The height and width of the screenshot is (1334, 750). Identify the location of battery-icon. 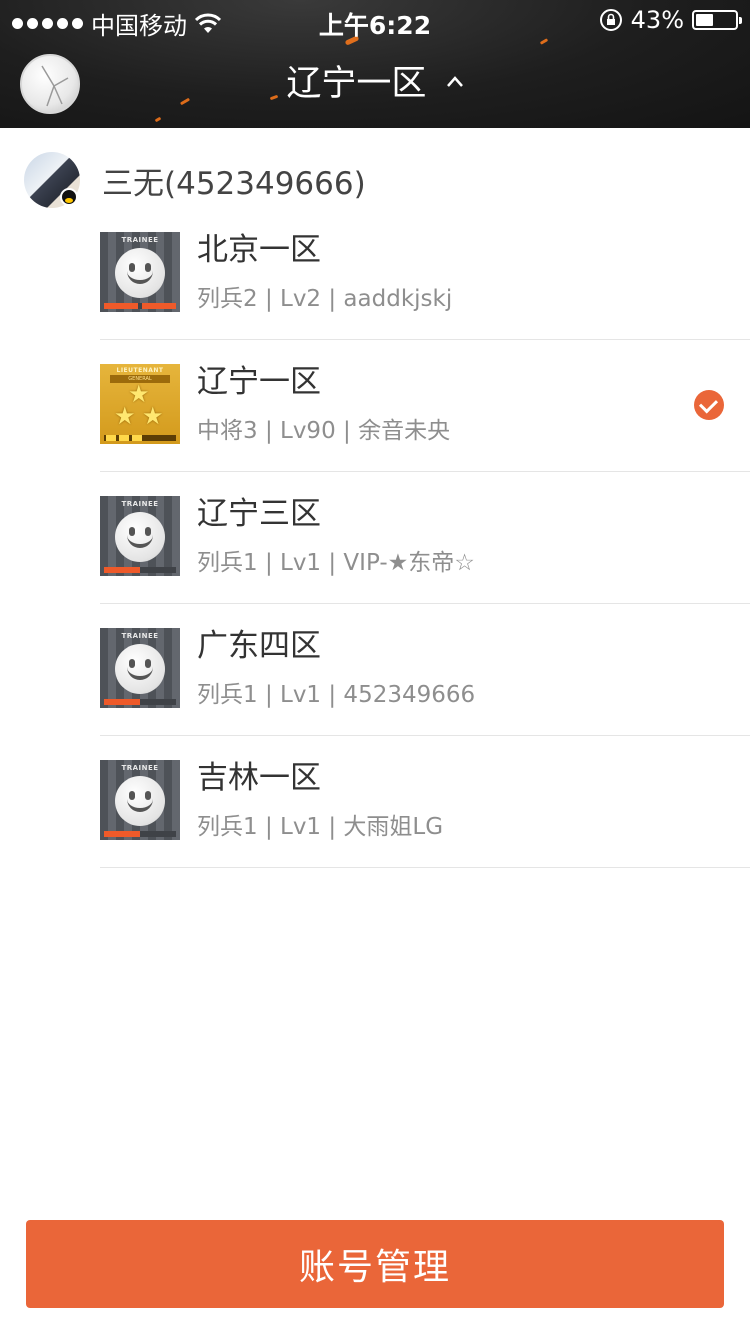
(717, 20).